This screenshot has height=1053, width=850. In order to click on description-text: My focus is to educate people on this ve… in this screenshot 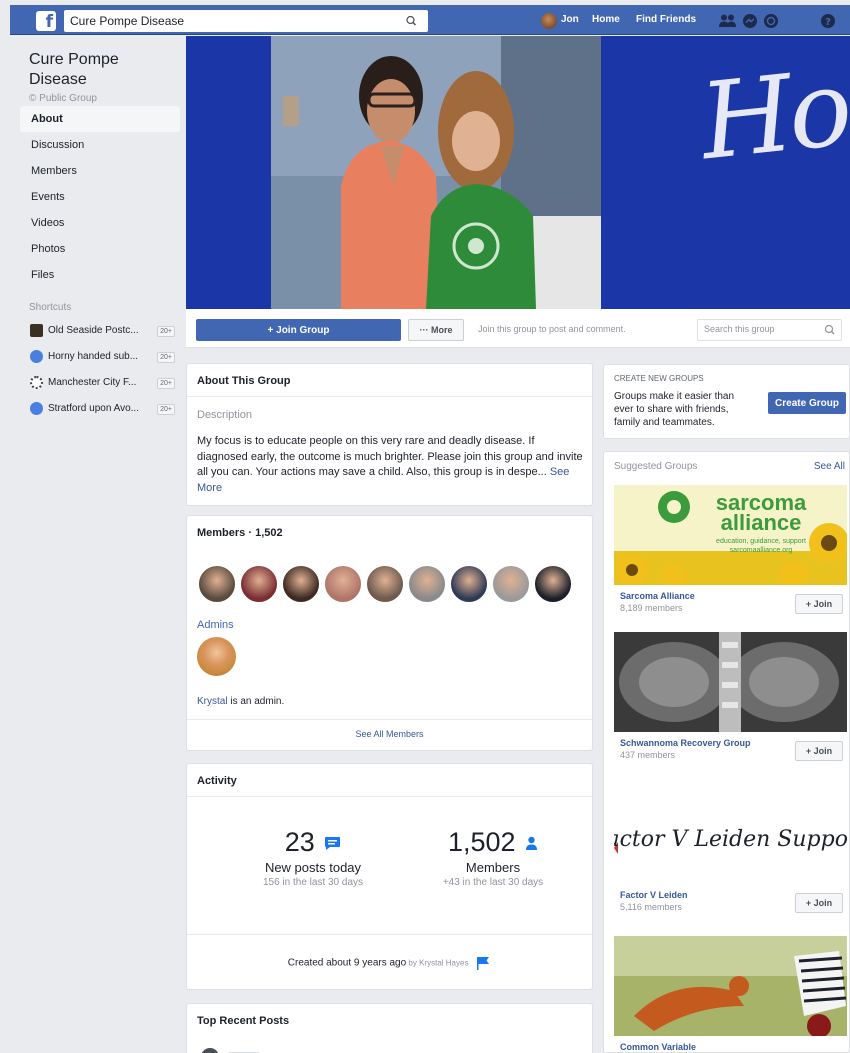, I will do `click(392, 465)`.